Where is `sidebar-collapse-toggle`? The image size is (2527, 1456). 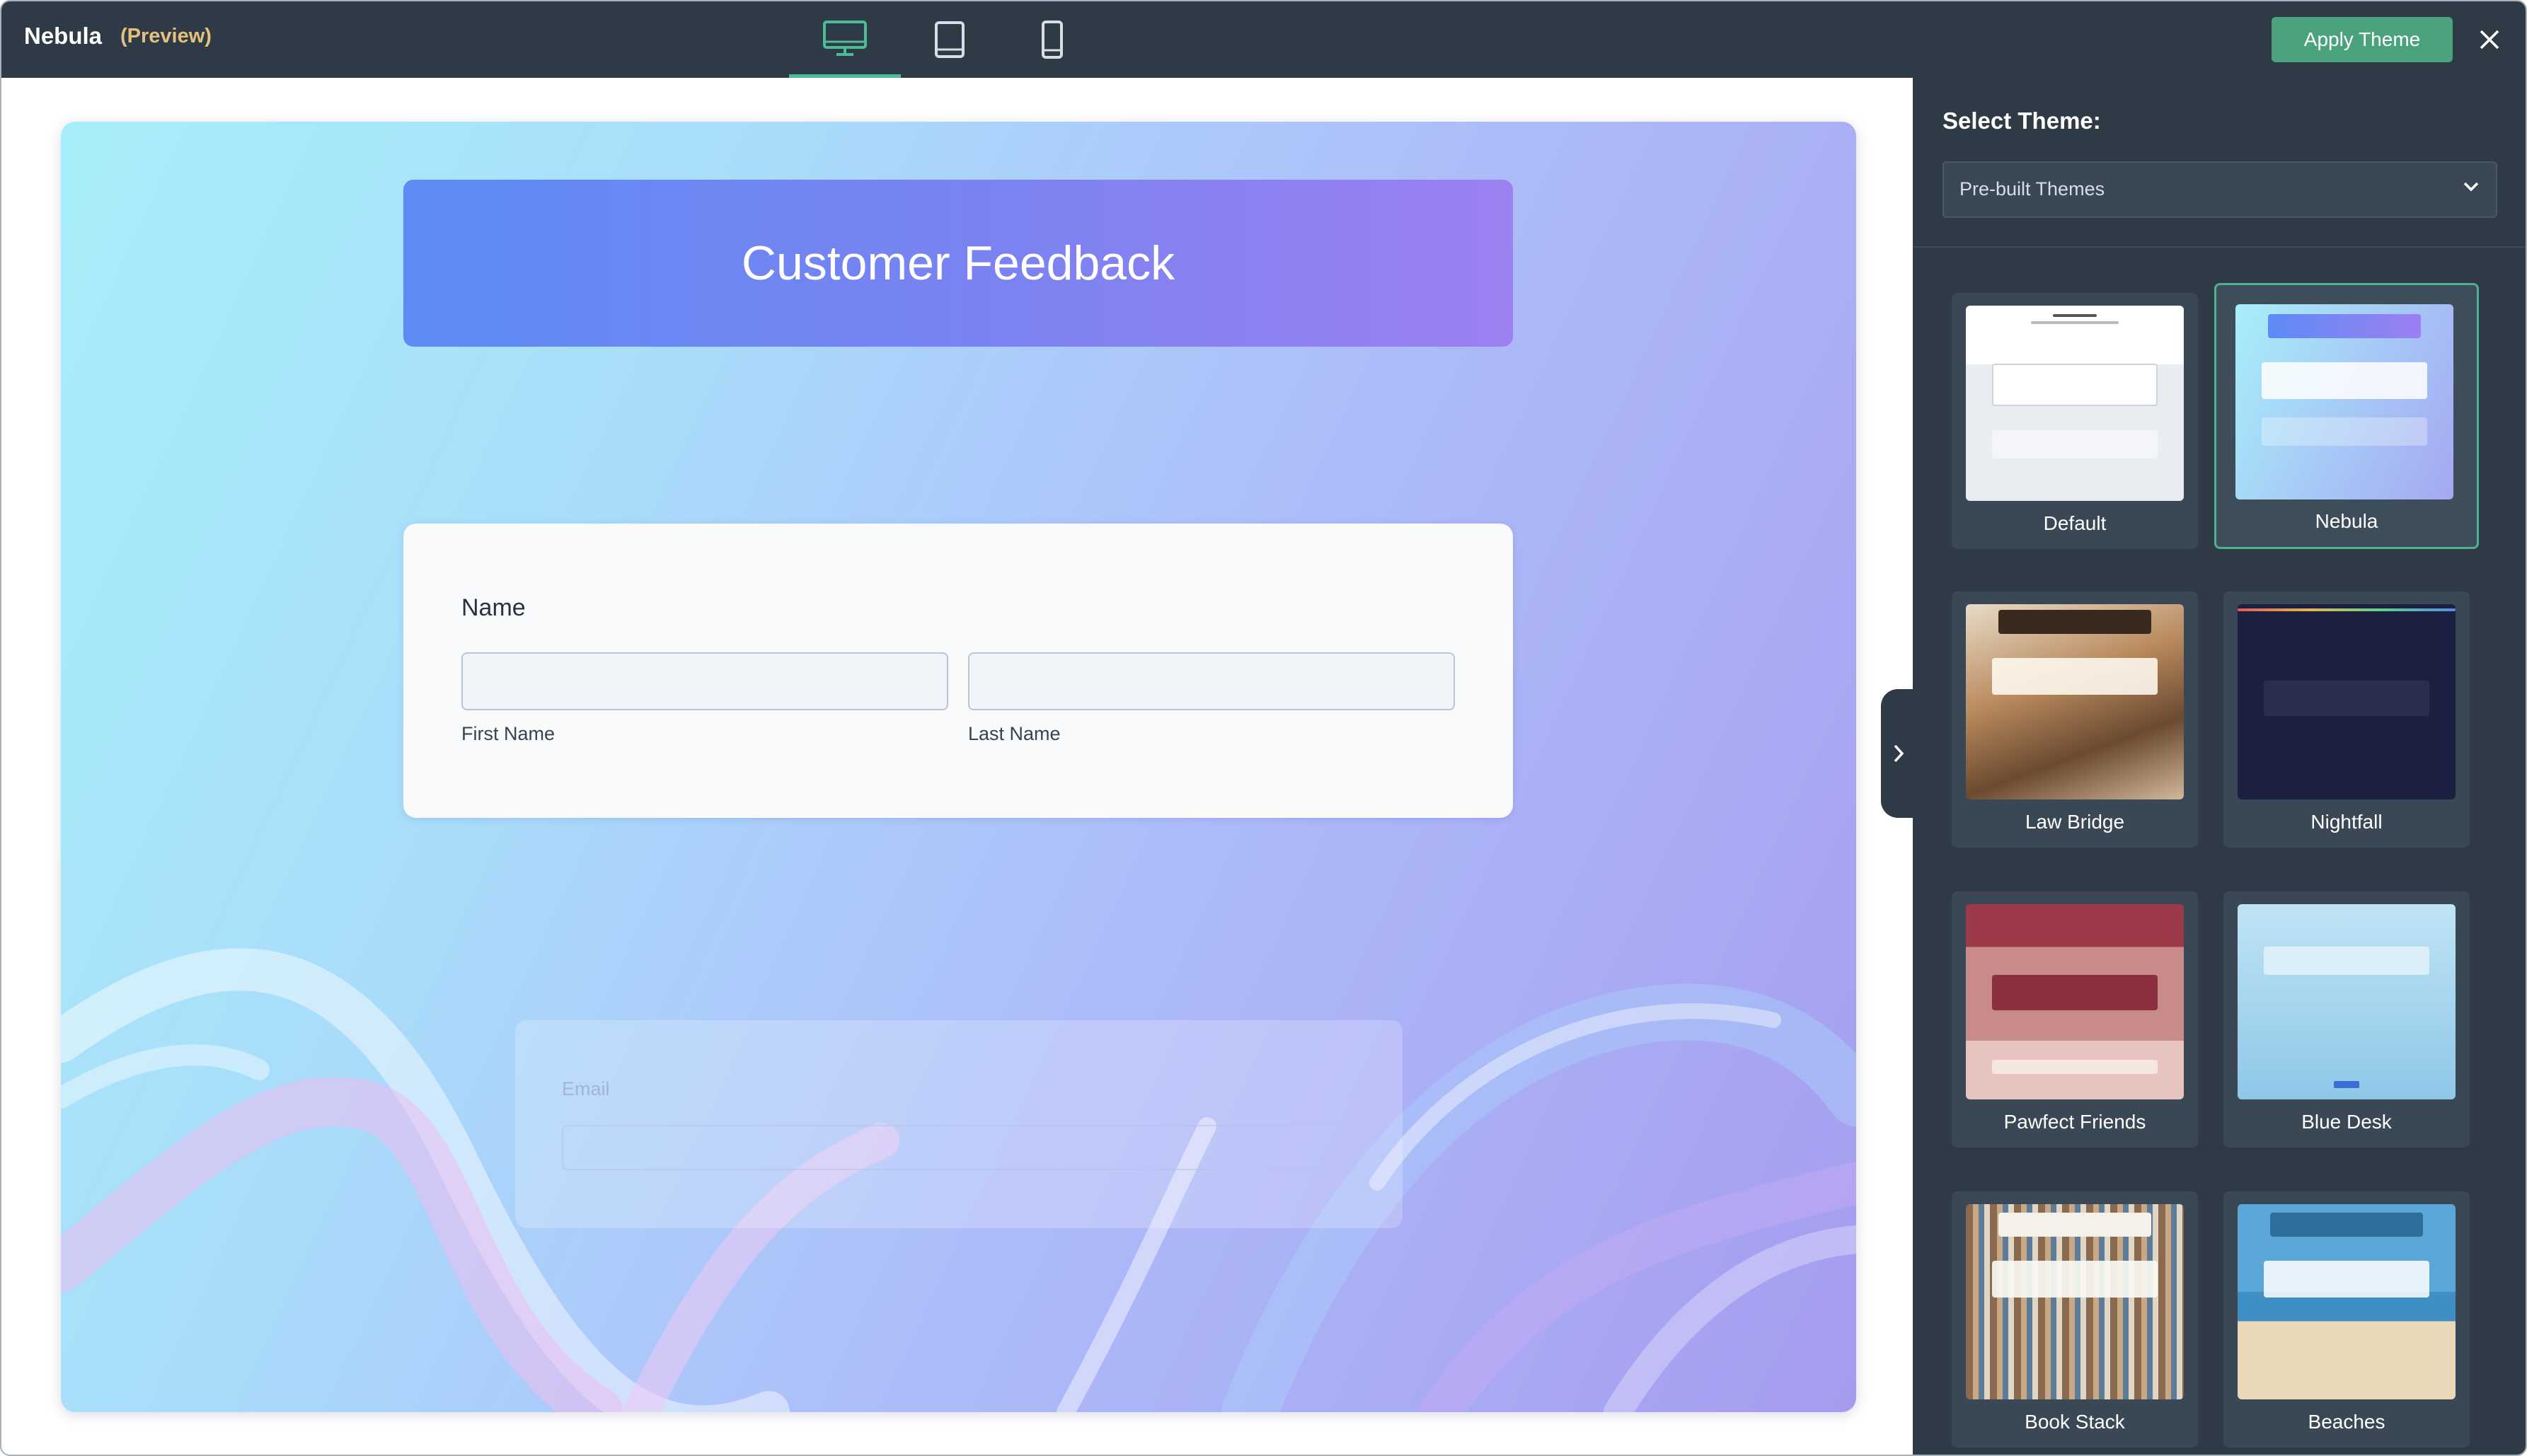
sidebar-collapse-toggle is located at coordinates (1899, 753).